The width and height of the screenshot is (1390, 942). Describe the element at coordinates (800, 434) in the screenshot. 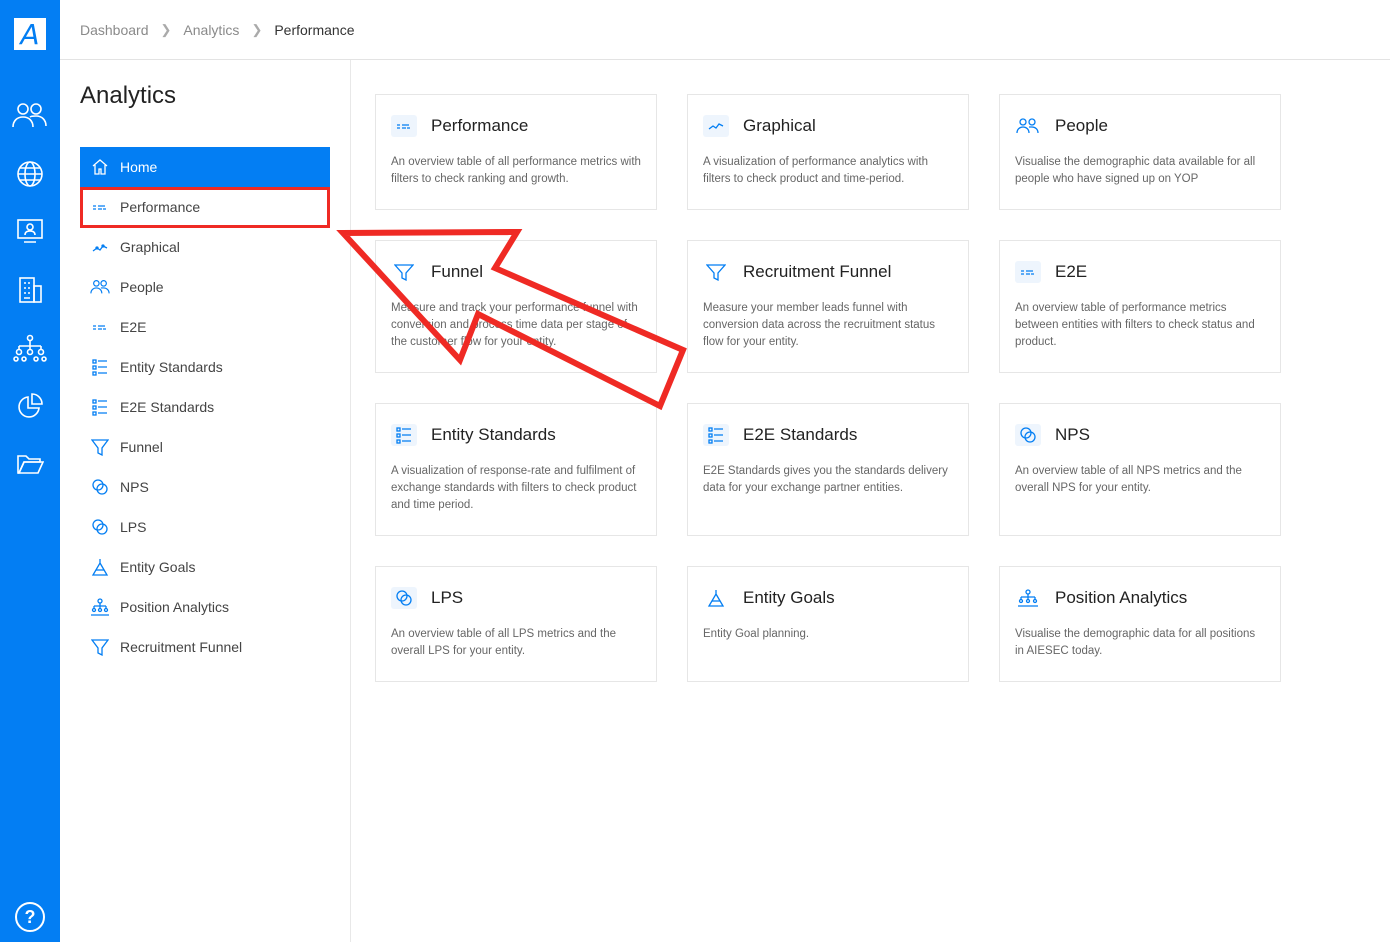

I see `card-title: E2E Standards` at that location.